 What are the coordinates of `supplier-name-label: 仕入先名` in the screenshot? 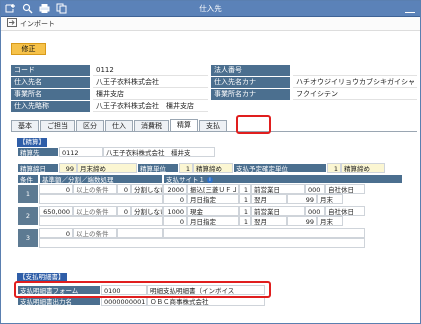 It's located at (51, 82).